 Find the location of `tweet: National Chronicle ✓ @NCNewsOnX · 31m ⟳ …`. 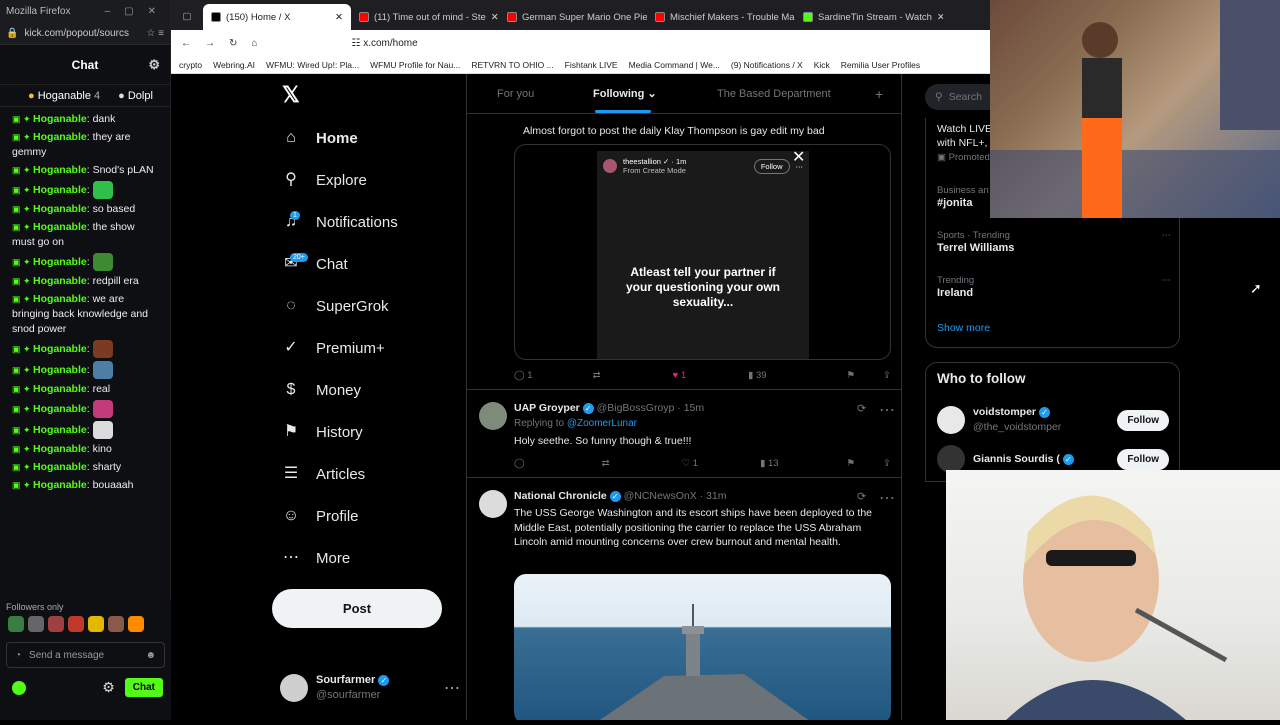

tweet: National Chronicle ✓ @NCNewsOnX · 31m ⟳ … is located at coordinates (684, 599).